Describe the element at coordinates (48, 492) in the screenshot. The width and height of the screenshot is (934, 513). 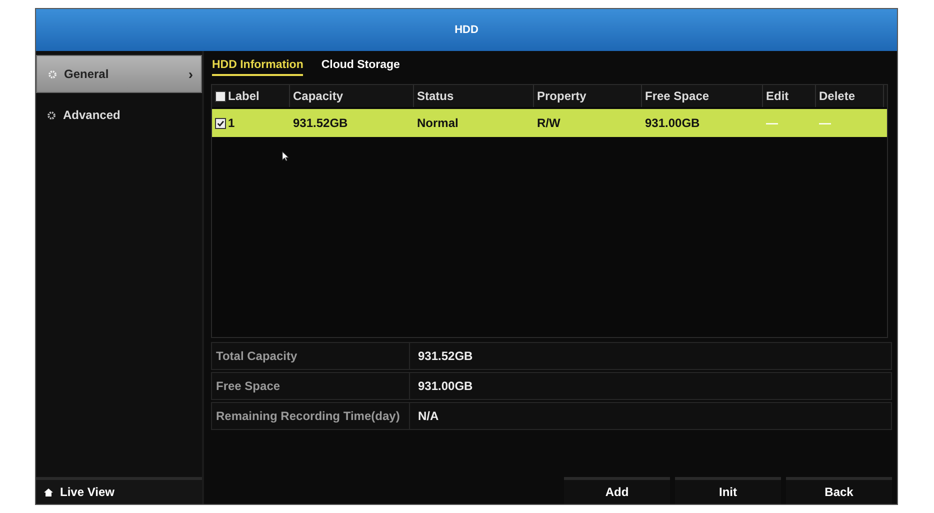
I see `home-icon` at that location.